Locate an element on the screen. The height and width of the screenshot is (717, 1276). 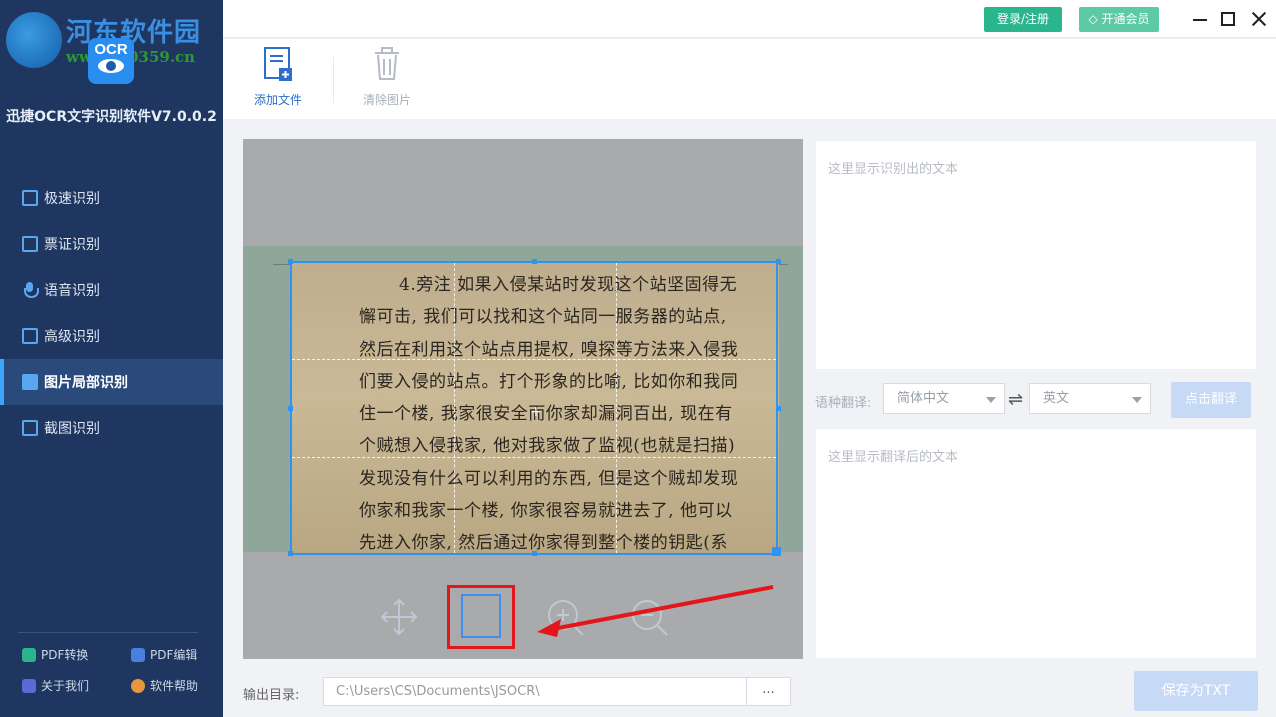
nav-item-image-partial: 图片局部识别 is located at coordinates (111, 382).